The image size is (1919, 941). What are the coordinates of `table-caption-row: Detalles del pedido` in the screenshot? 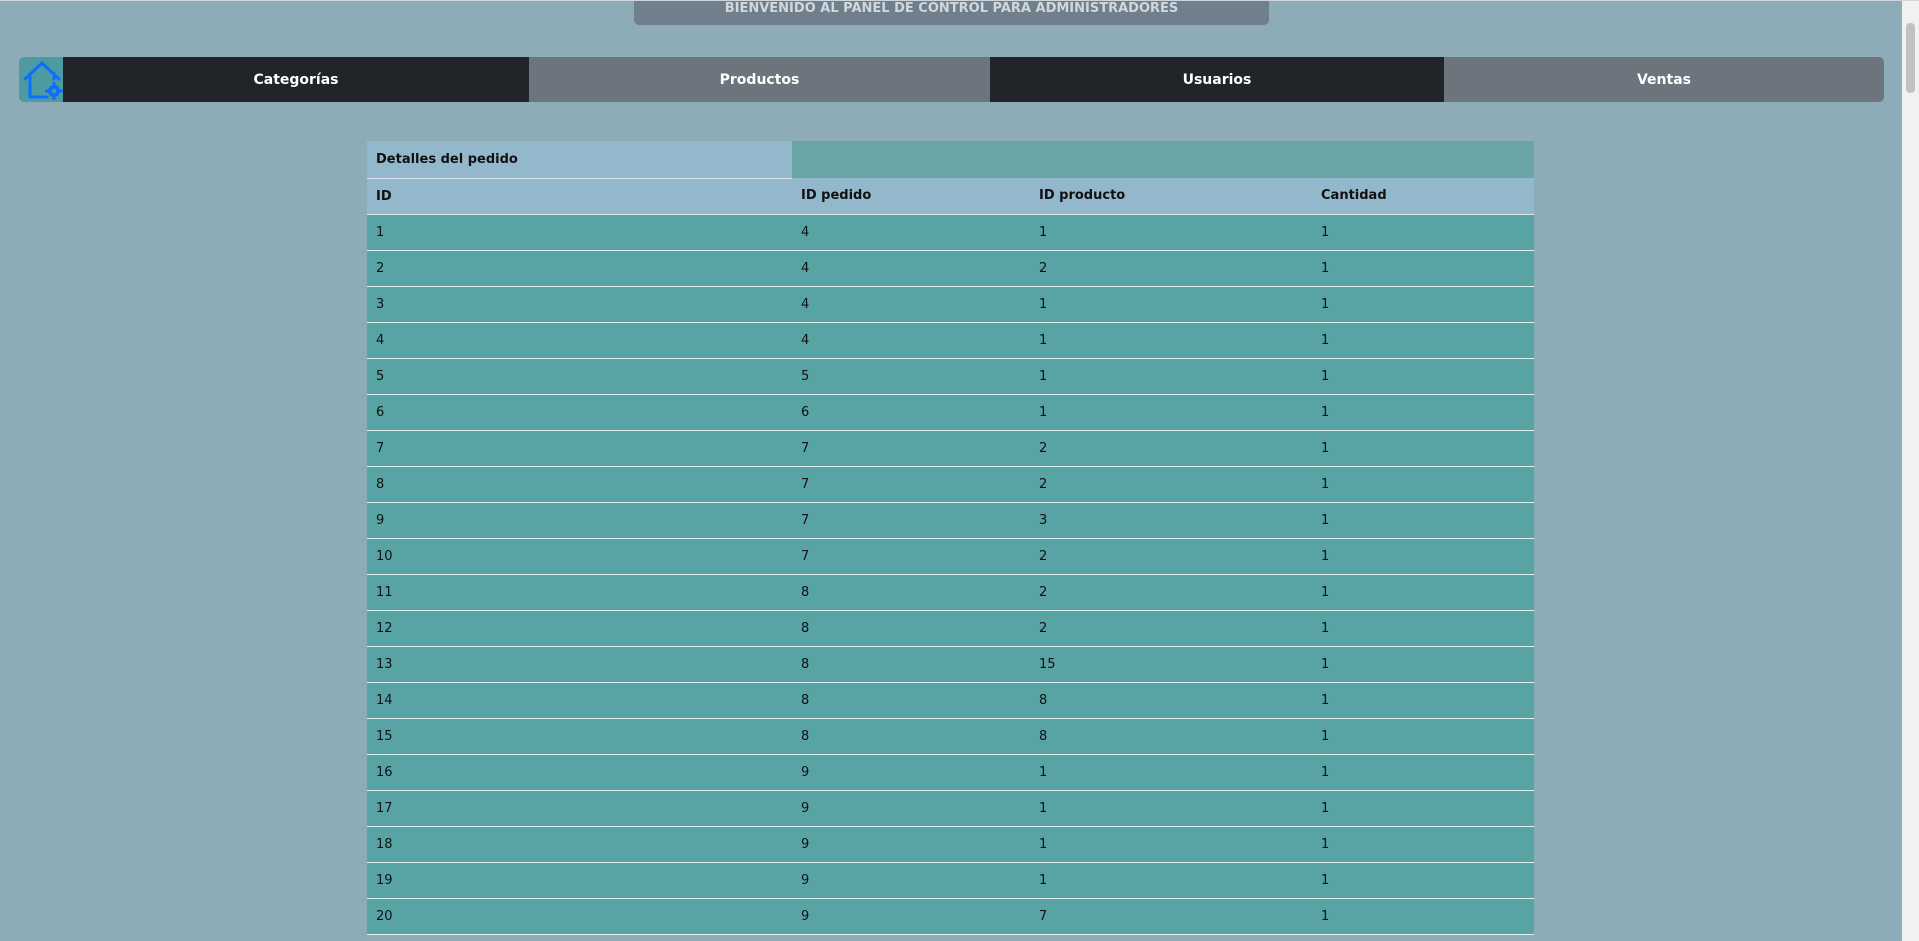 It's located at (950, 160).